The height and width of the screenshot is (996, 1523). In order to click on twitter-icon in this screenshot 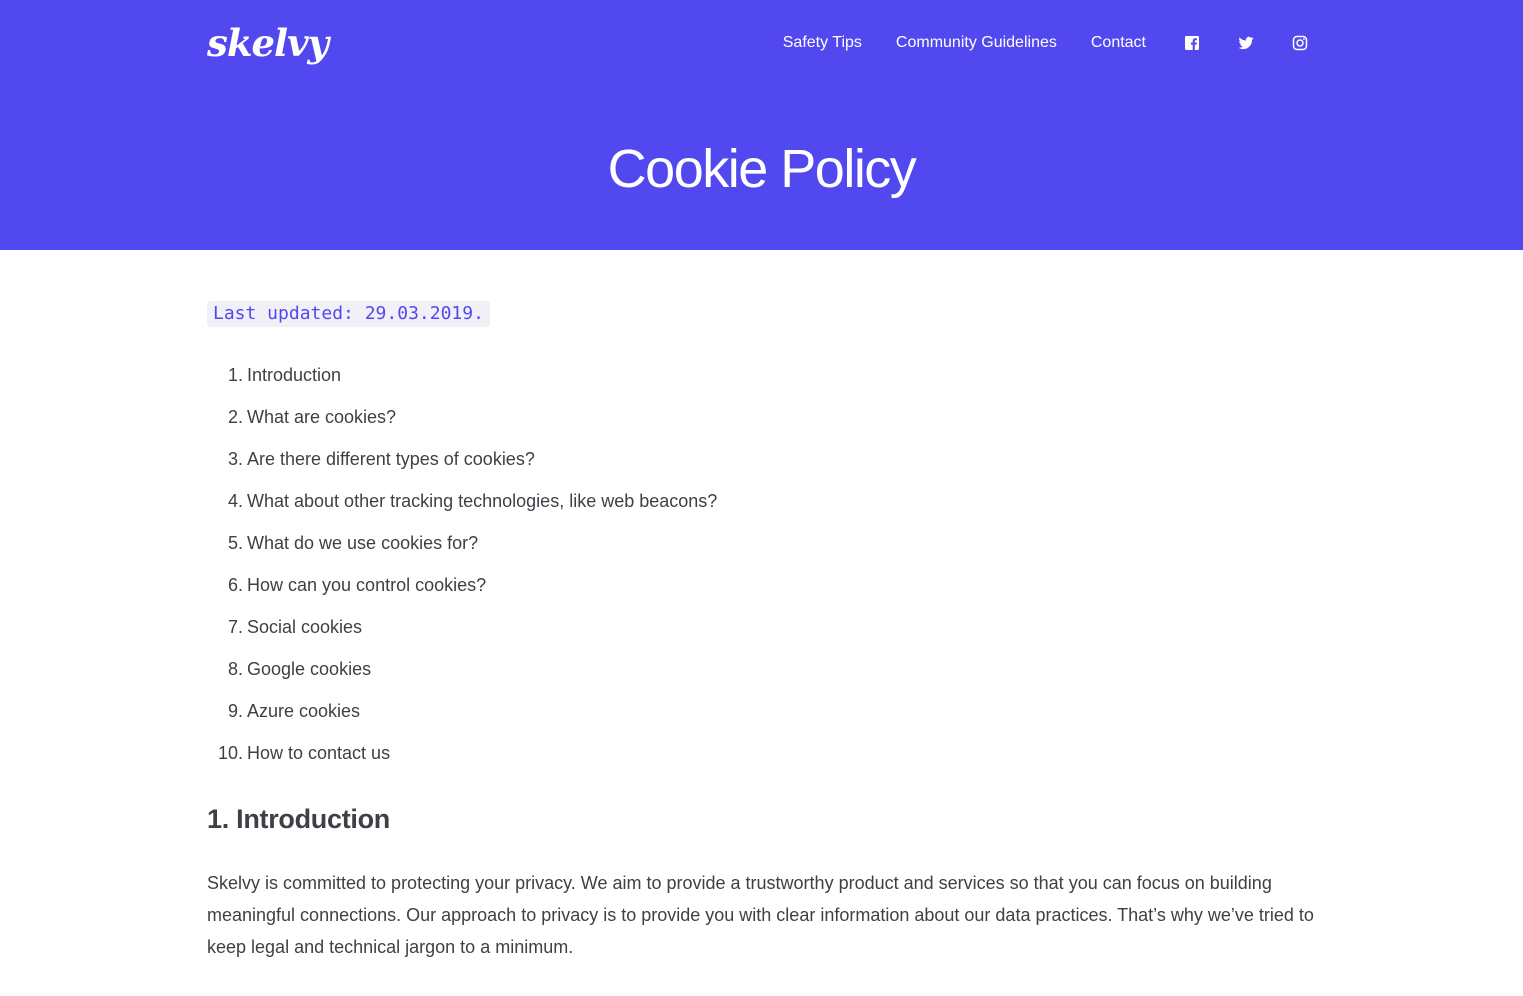, I will do `click(1246, 43)`.